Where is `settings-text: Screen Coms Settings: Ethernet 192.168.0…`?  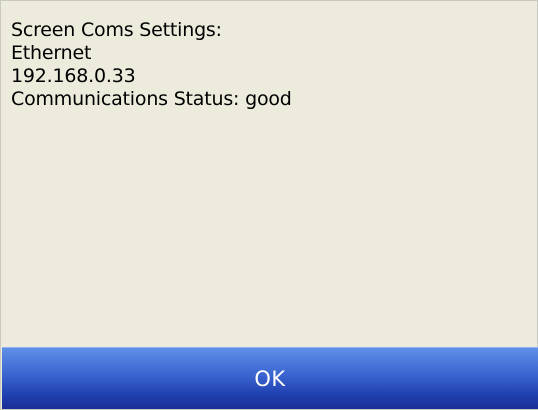
settings-text: Screen Coms Settings: Ethernet 192.168.0… is located at coordinates (151, 65).